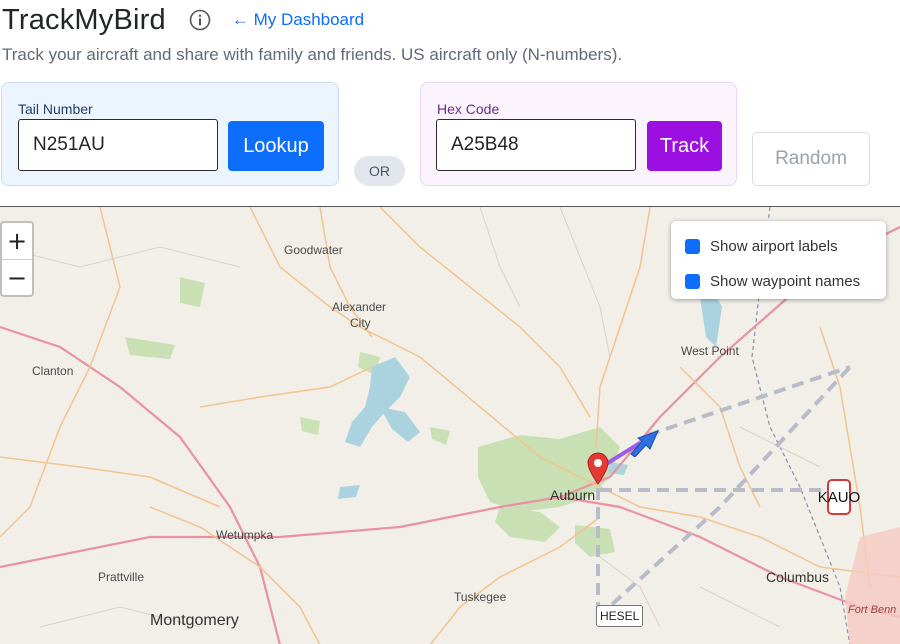 The width and height of the screenshot is (900, 644). Describe the element at coordinates (480, 597) in the screenshot. I see `place-label-tuskegee: Tuskegee` at that location.